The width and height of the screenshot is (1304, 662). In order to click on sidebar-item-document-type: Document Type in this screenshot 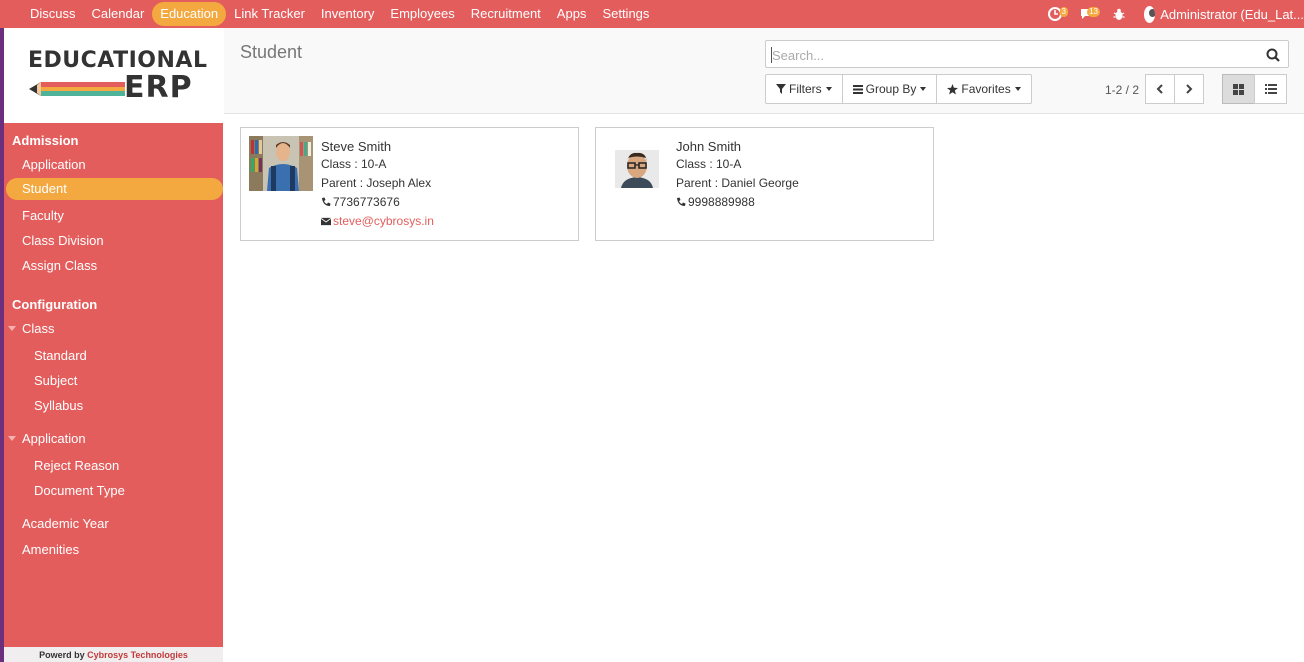, I will do `click(79, 490)`.